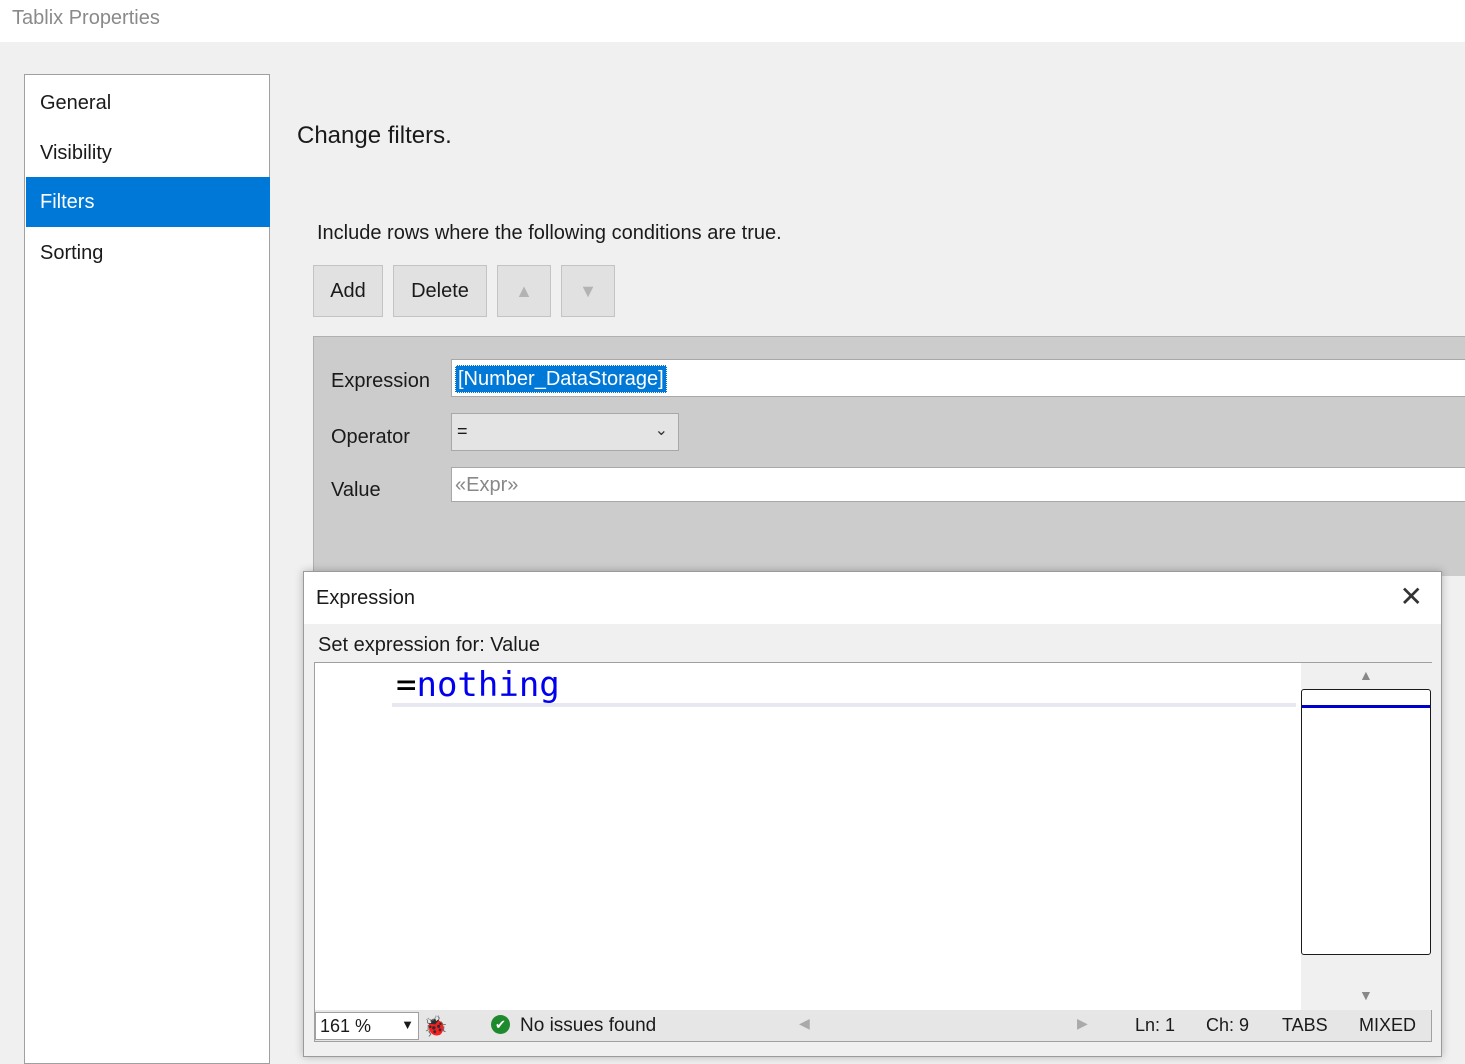 Image resolution: width=1465 pixels, height=1064 pixels. What do you see at coordinates (365, 598) in the screenshot?
I see `dialog-title: Expression` at bounding box center [365, 598].